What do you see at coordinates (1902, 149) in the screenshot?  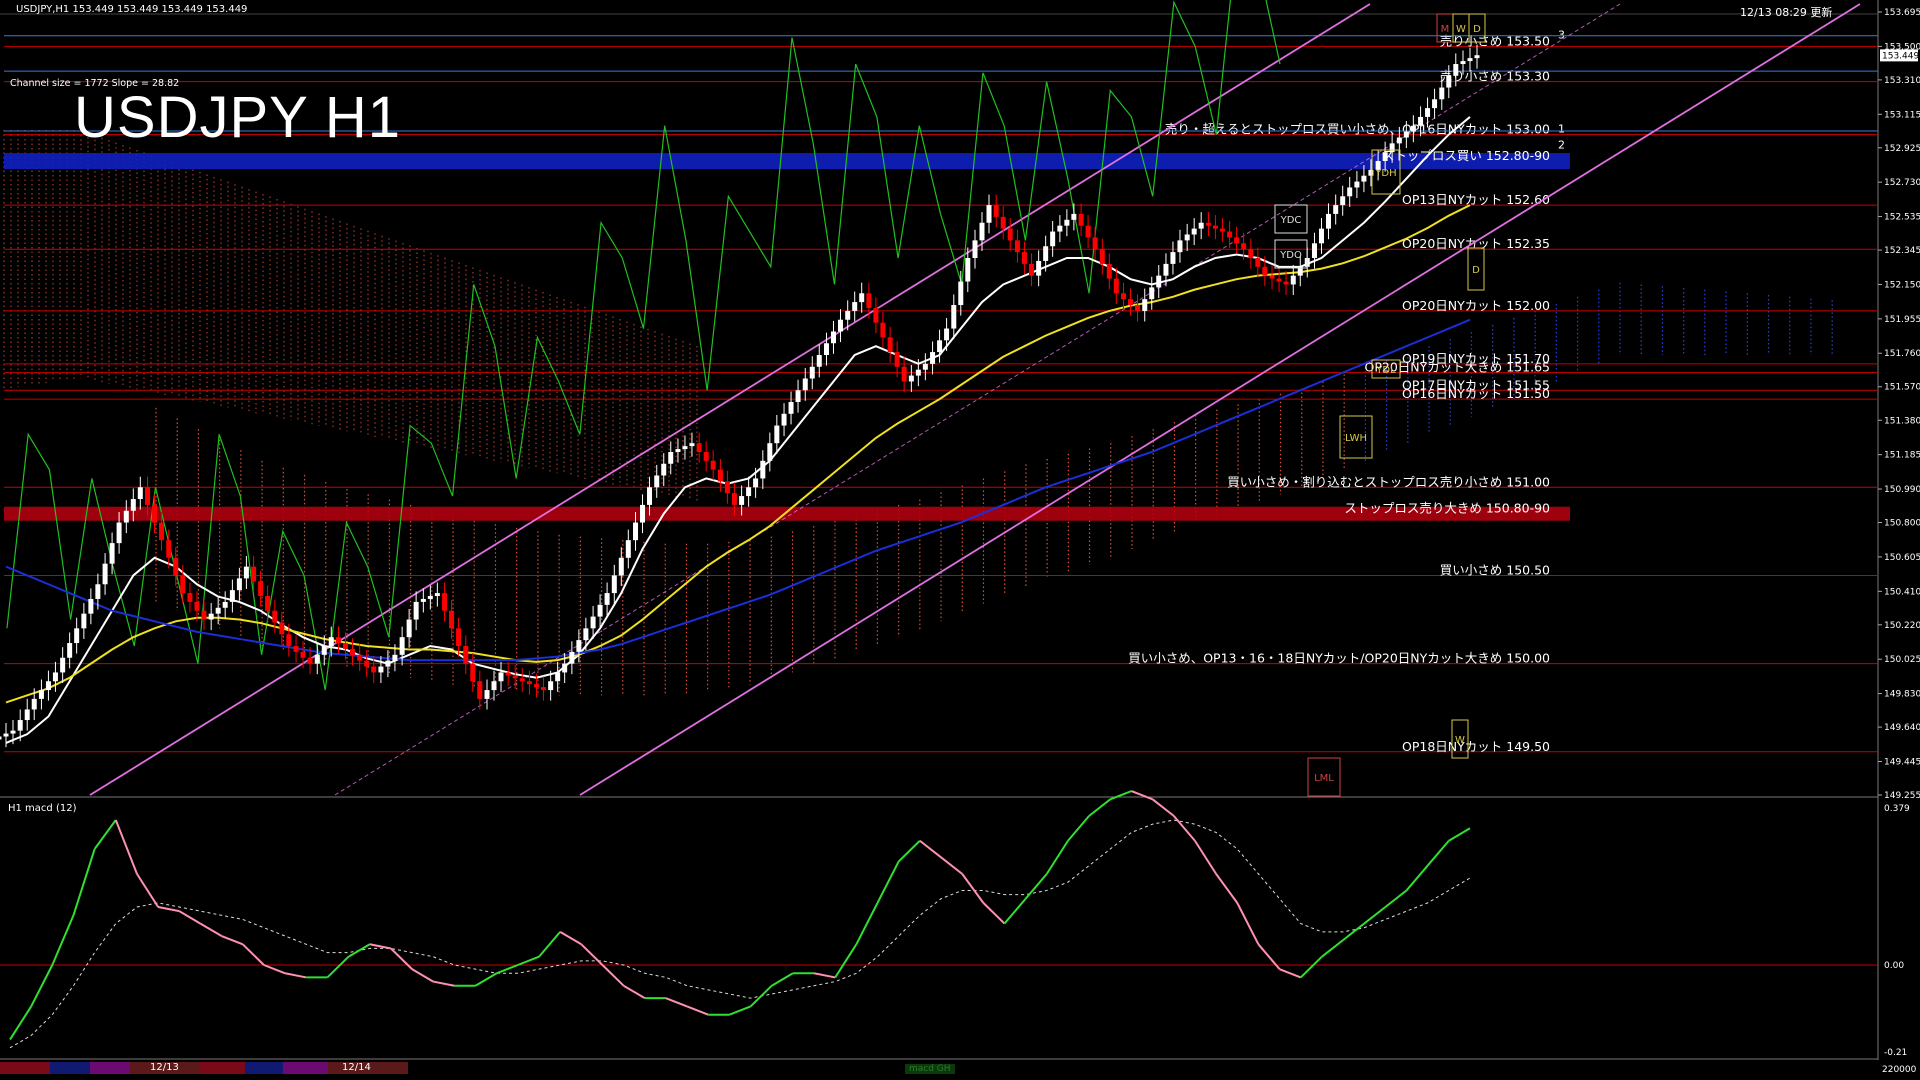 I see `axis-tick-label: 152.925` at bounding box center [1902, 149].